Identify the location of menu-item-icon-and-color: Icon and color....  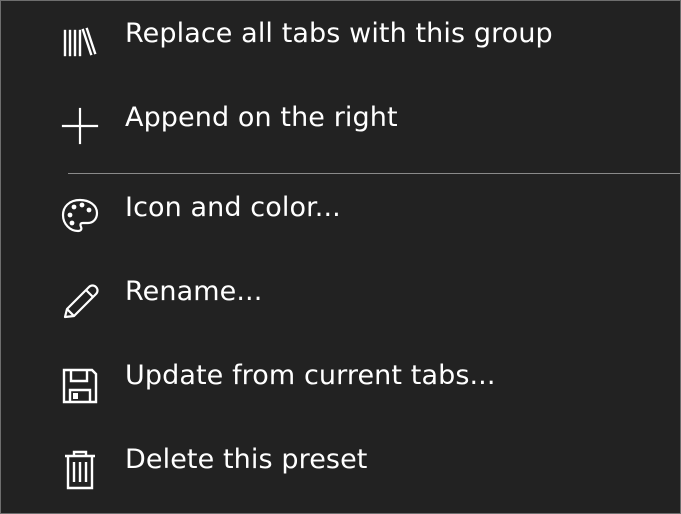
(340, 207).